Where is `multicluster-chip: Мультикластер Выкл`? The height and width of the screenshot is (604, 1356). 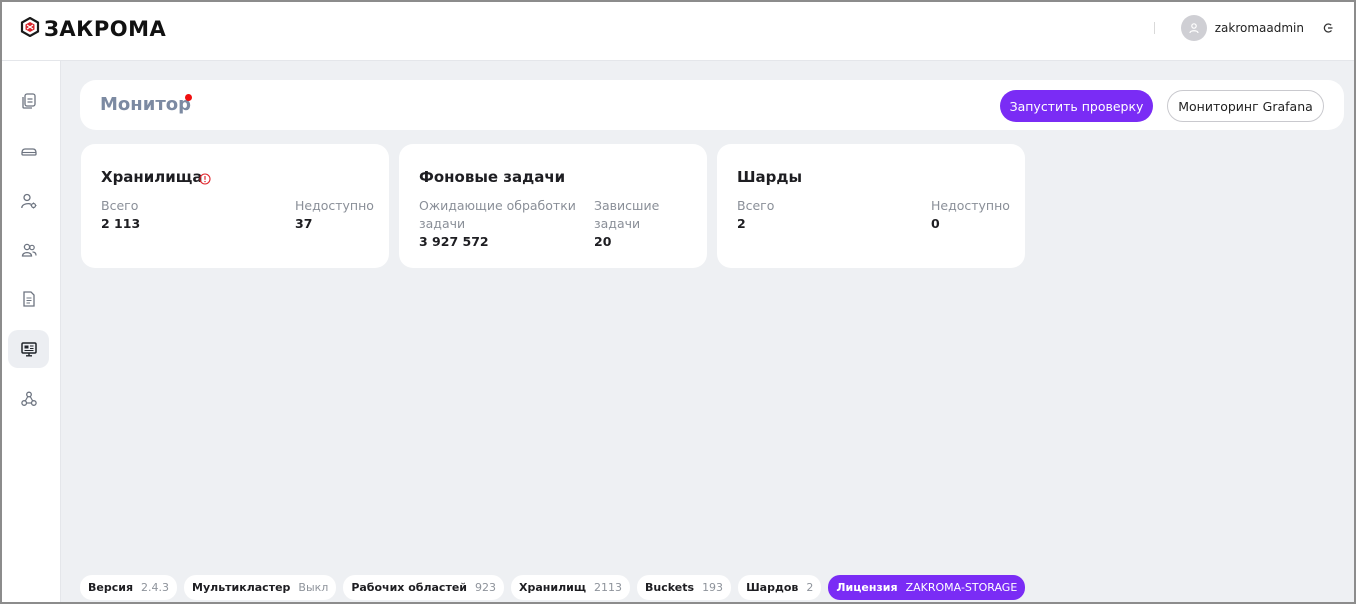 multicluster-chip: Мультикластер Выкл is located at coordinates (260, 587).